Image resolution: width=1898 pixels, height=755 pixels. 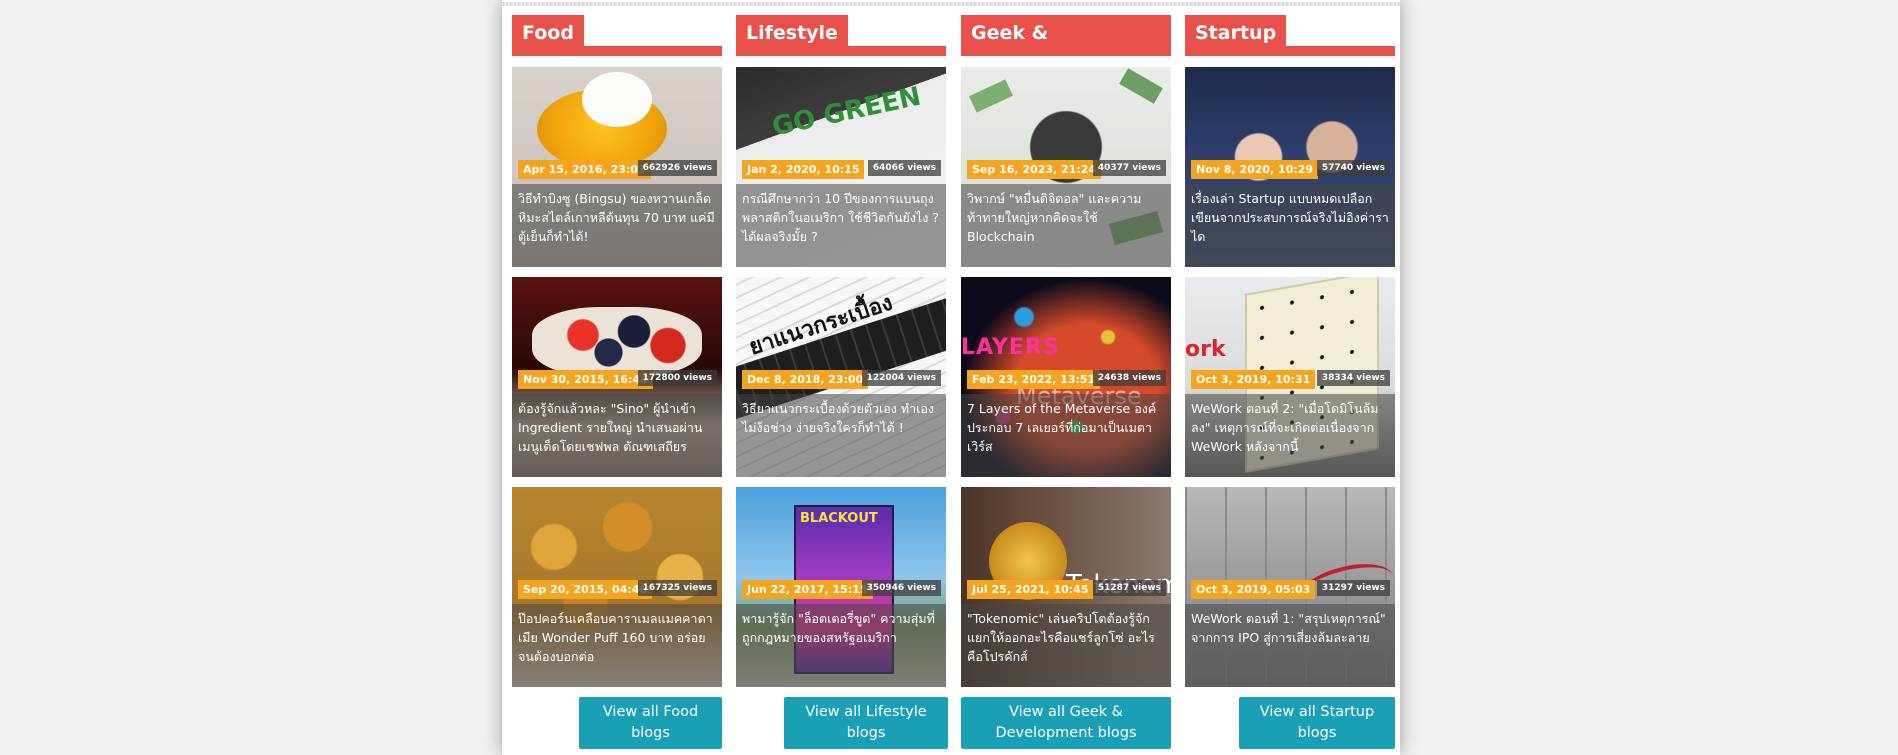 What do you see at coordinates (617, 35) in the screenshot?
I see `category-header-food: Food` at bounding box center [617, 35].